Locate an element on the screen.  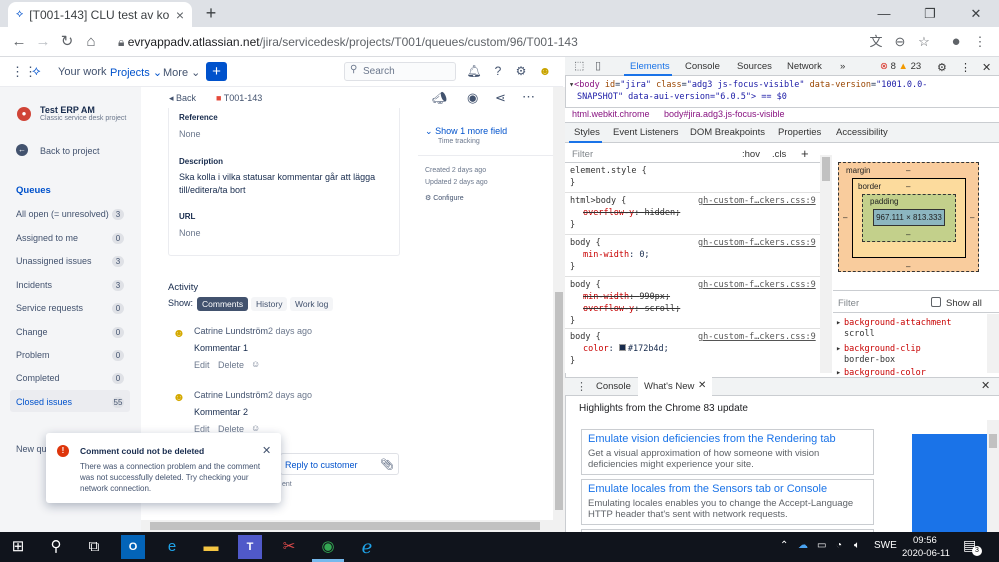
devtools-tab-network: Network is located at coordinates (804, 66).